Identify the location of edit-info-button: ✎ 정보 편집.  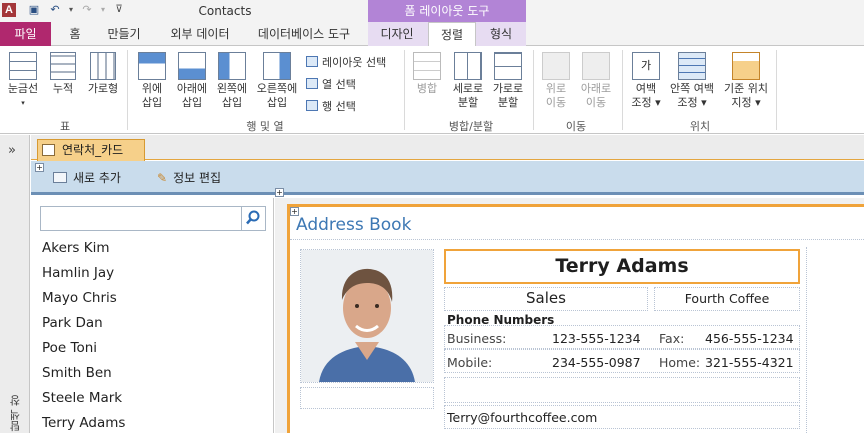
(189, 177).